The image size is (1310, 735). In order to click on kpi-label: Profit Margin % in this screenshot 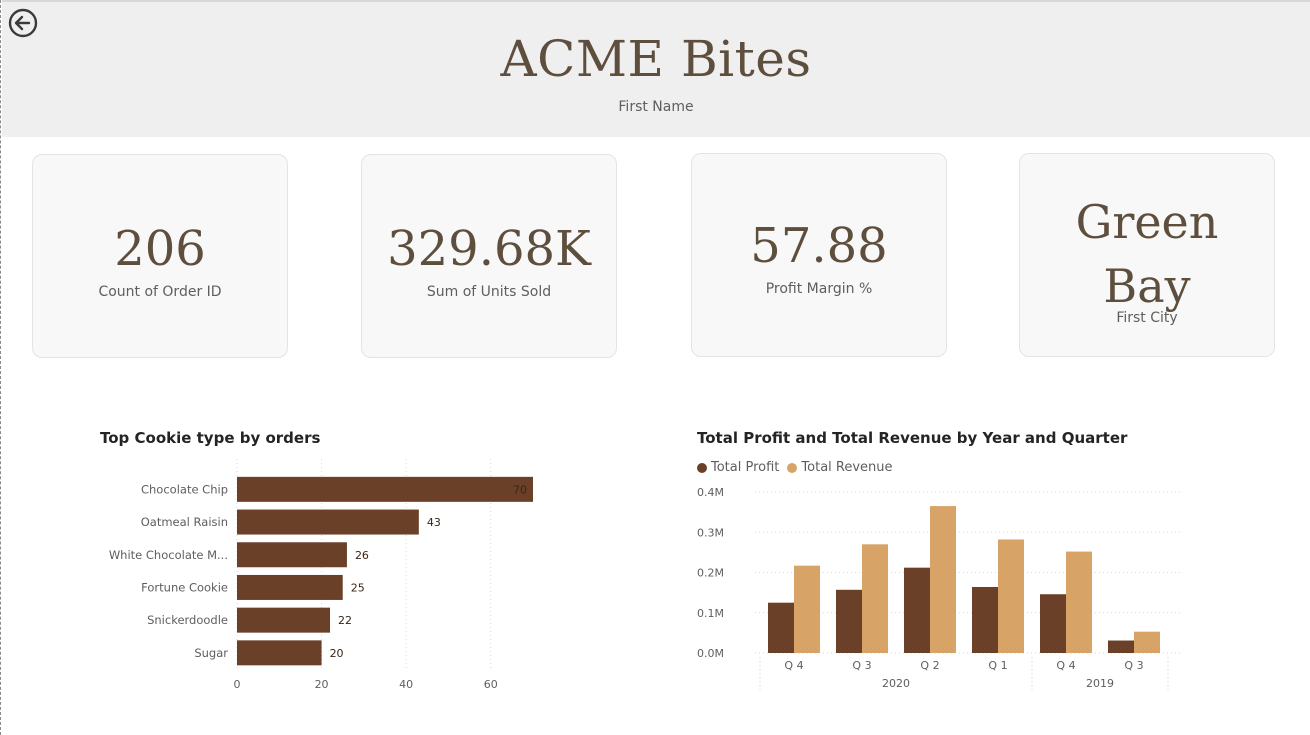, I will do `click(819, 289)`.